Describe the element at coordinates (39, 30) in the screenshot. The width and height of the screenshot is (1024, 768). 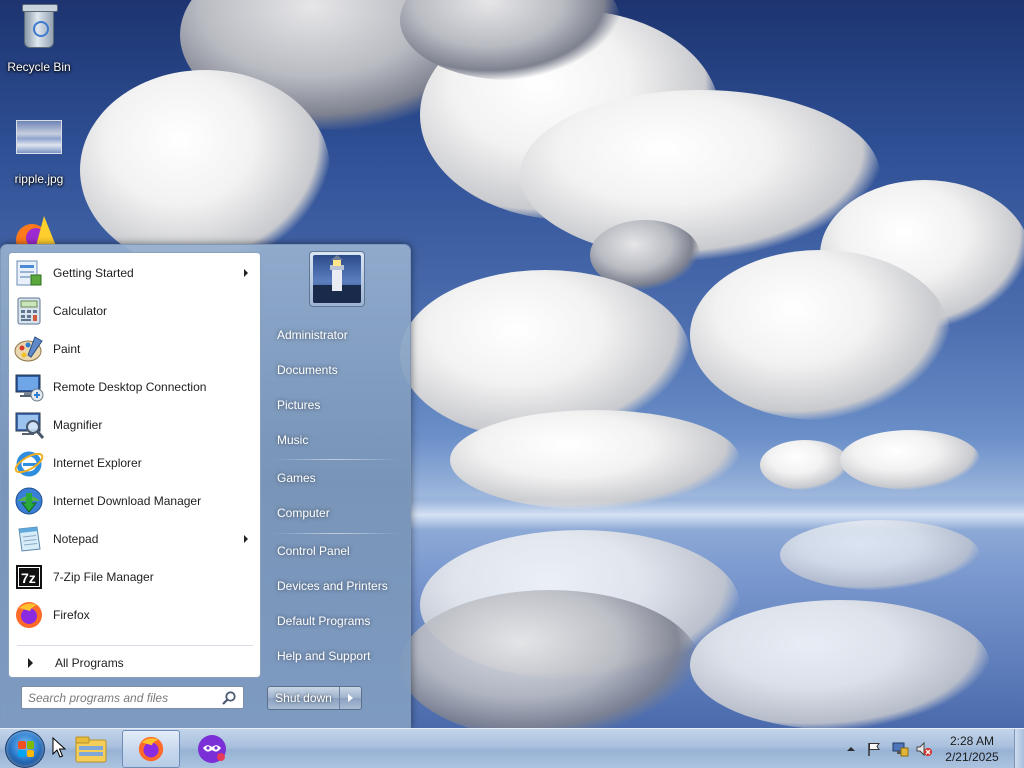
I see `recycle-bin-icon` at that location.